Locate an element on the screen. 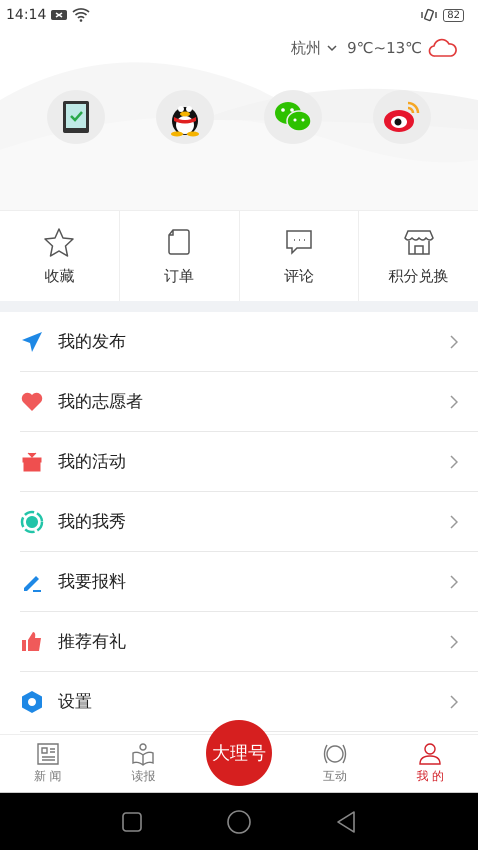 This screenshot has height=850, width=478. message-icon is located at coordinates (59, 15).